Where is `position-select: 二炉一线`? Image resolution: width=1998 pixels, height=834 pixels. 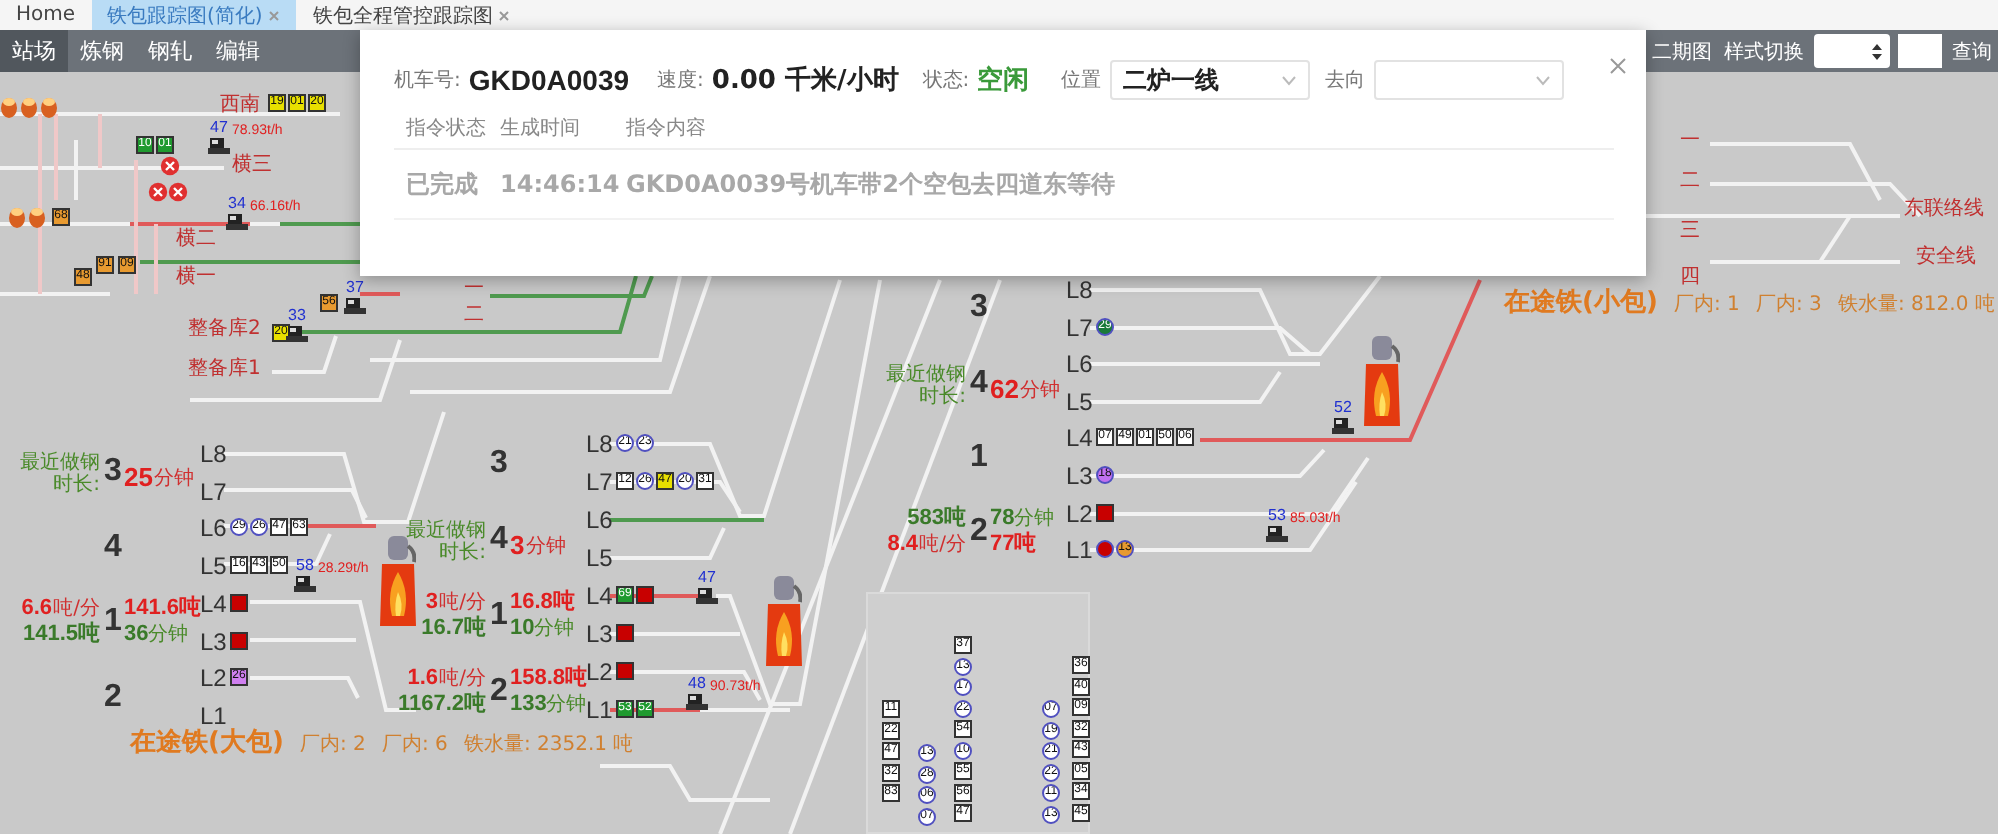
position-select: 二炉一线 is located at coordinates (1209, 80).